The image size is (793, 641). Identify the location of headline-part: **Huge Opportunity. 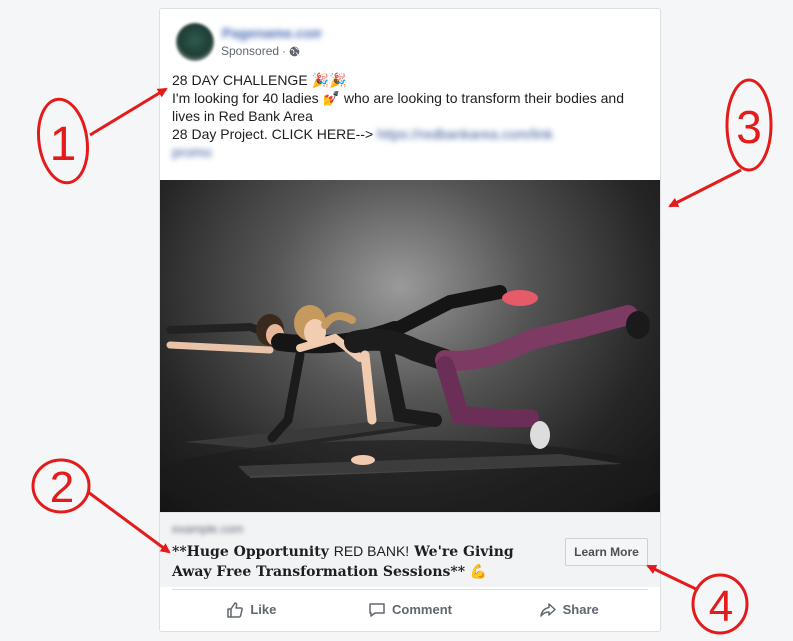
(253, 552).